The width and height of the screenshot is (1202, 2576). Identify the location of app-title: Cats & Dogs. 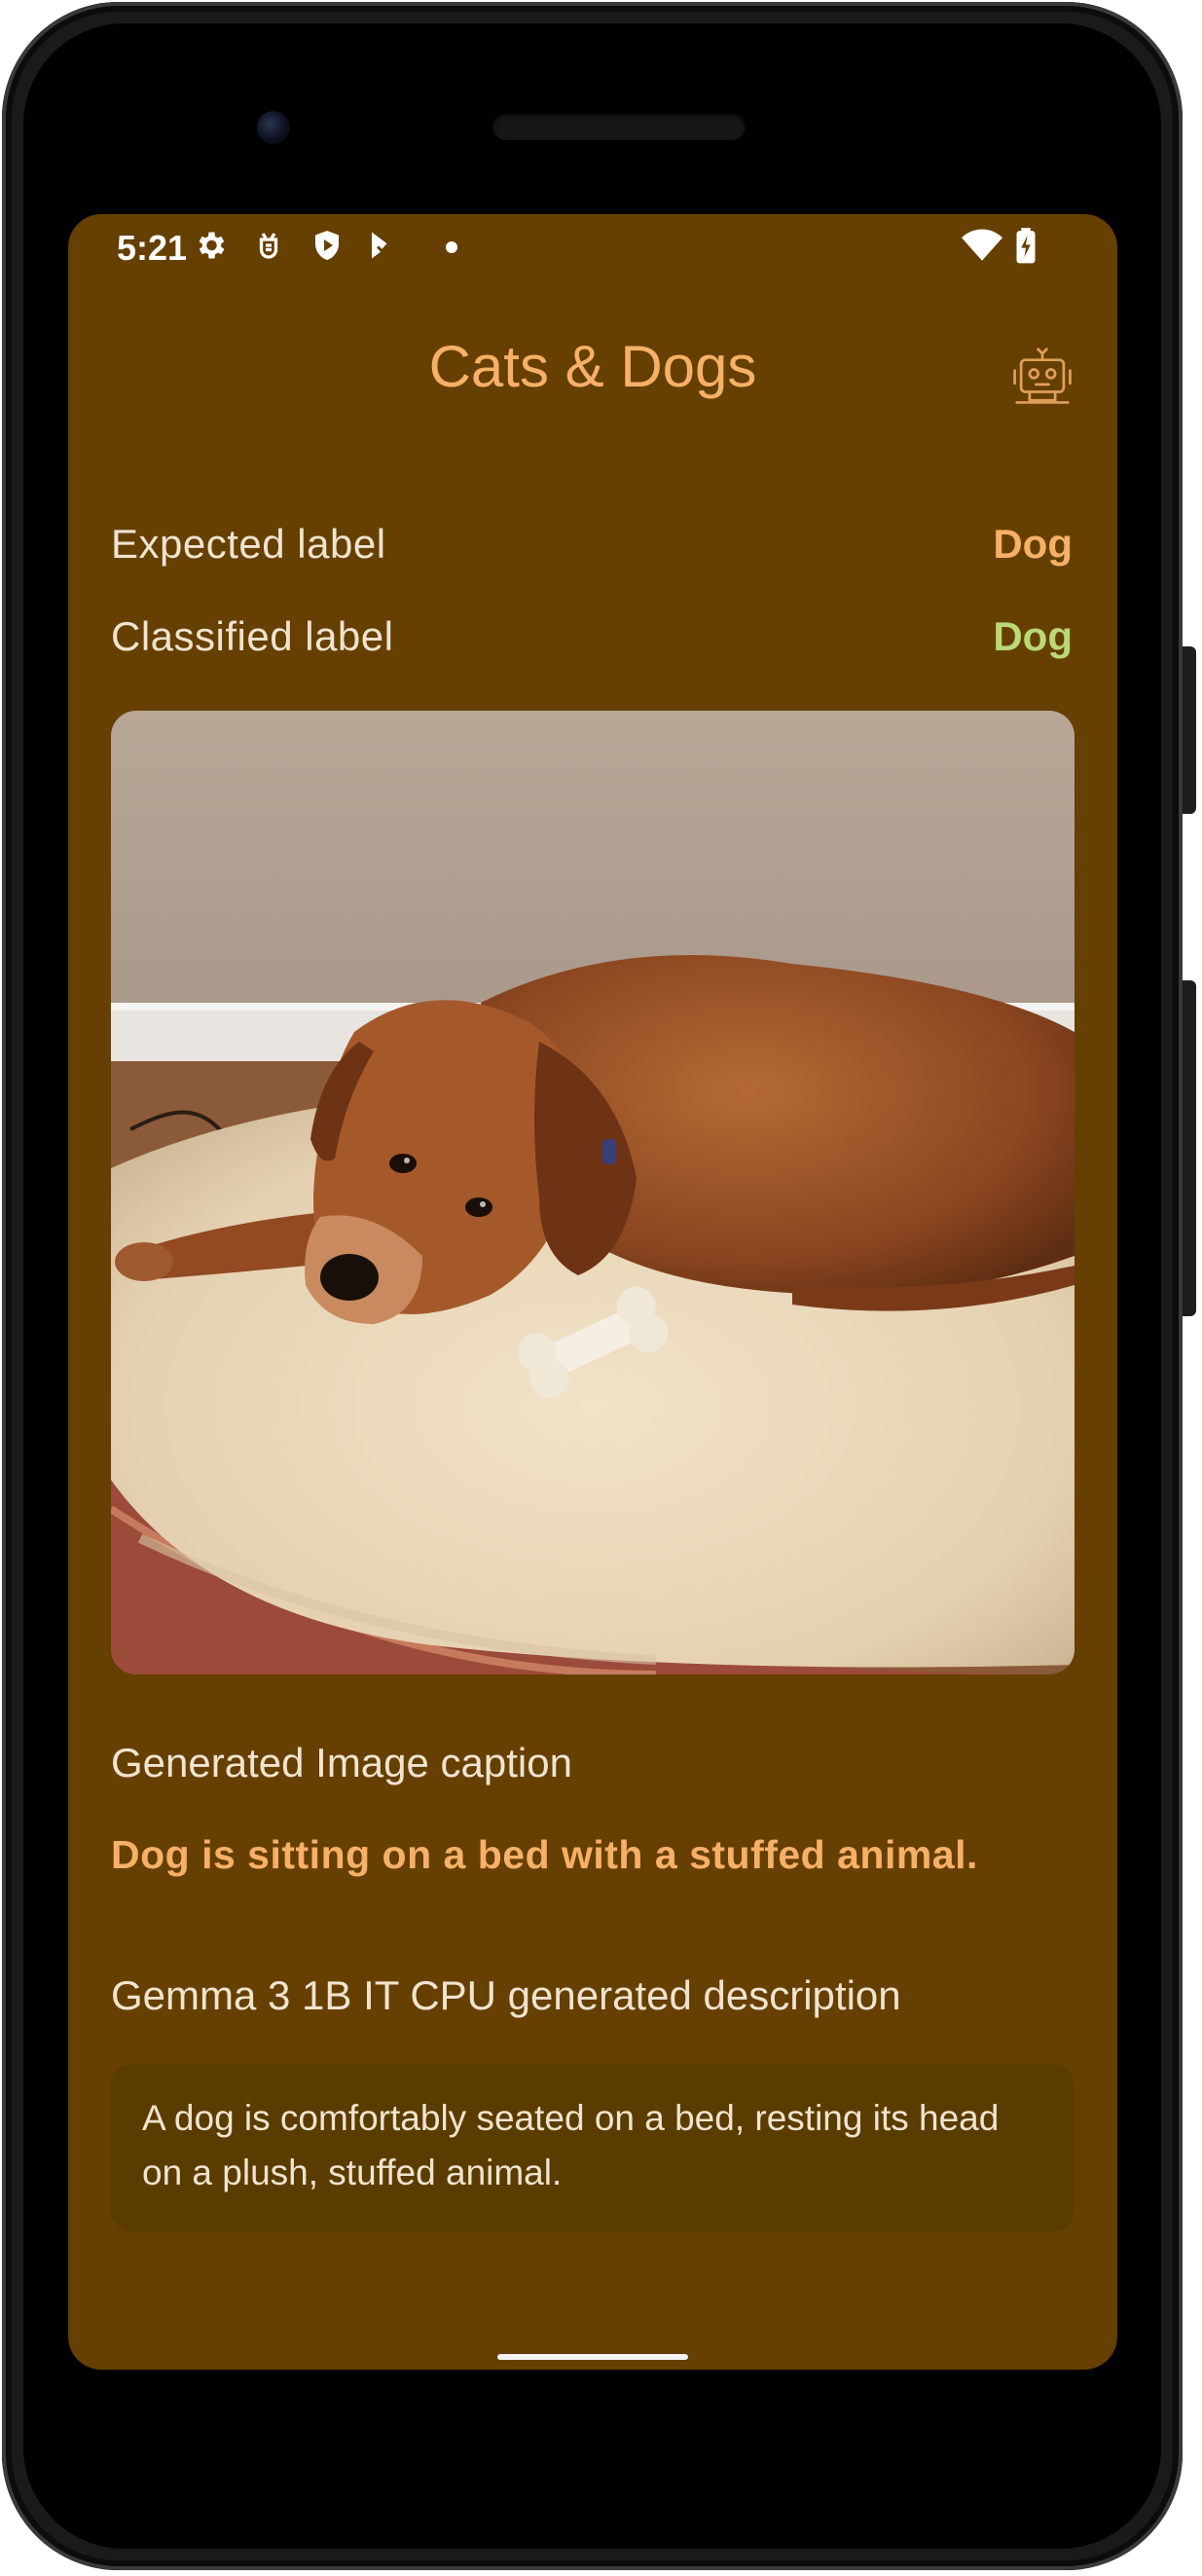
(592, 366).